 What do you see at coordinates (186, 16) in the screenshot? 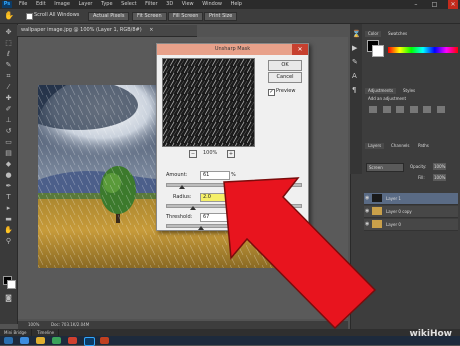
I see `fill-screen-button: Fill Screen` at bounding box center [186, 16].